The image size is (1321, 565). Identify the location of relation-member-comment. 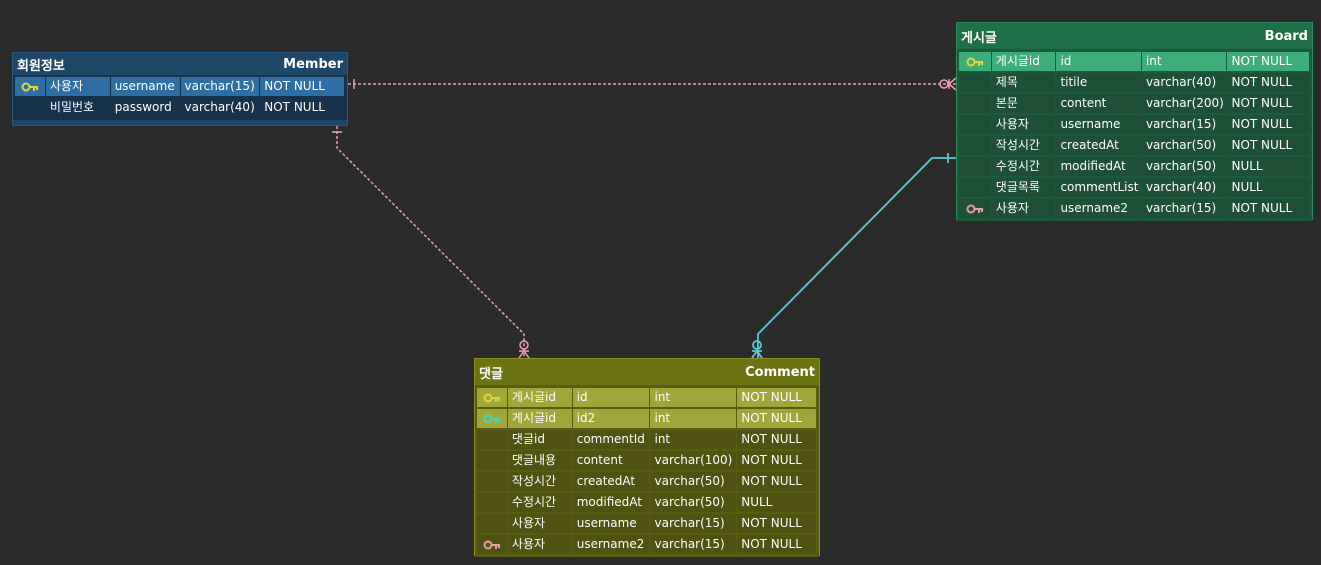
(431, 242).